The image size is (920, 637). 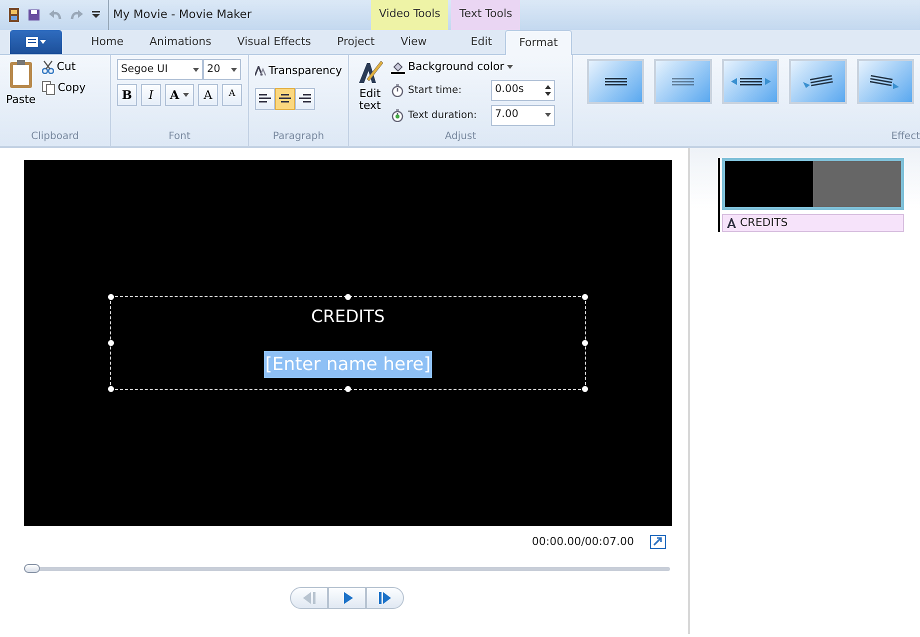 What do you see at coordinates (583, 542) in the screenshot?
I see `time-display: 00:00.00/00:07.00` at bounding box center [583, 542].